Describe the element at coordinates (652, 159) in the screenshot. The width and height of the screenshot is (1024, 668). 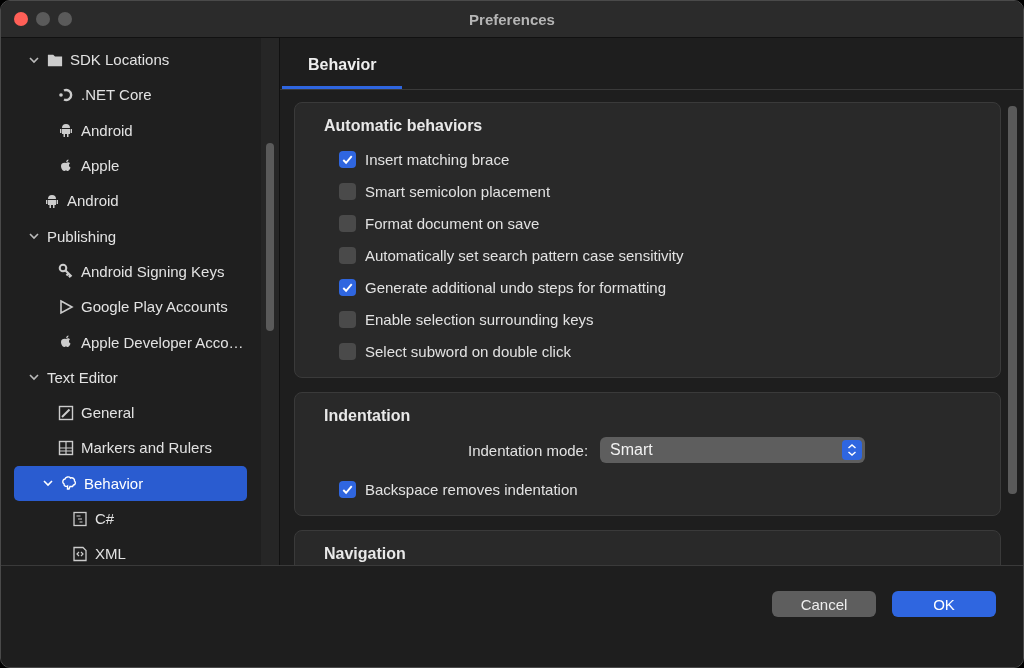
I see `checkbox-option: Insert matching brace` at that location.